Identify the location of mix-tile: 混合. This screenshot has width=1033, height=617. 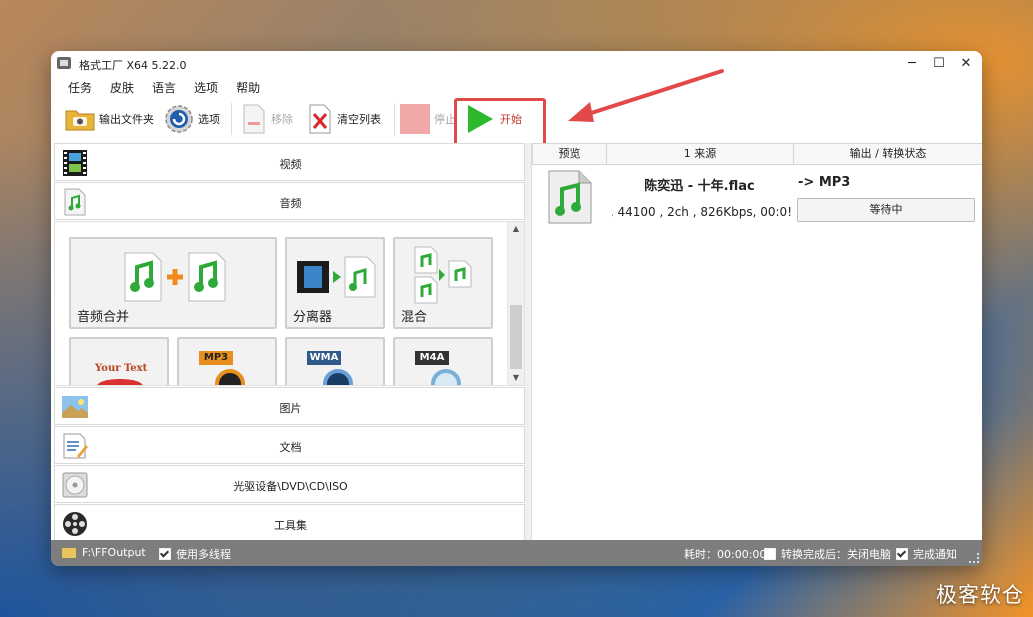
(443, 283).